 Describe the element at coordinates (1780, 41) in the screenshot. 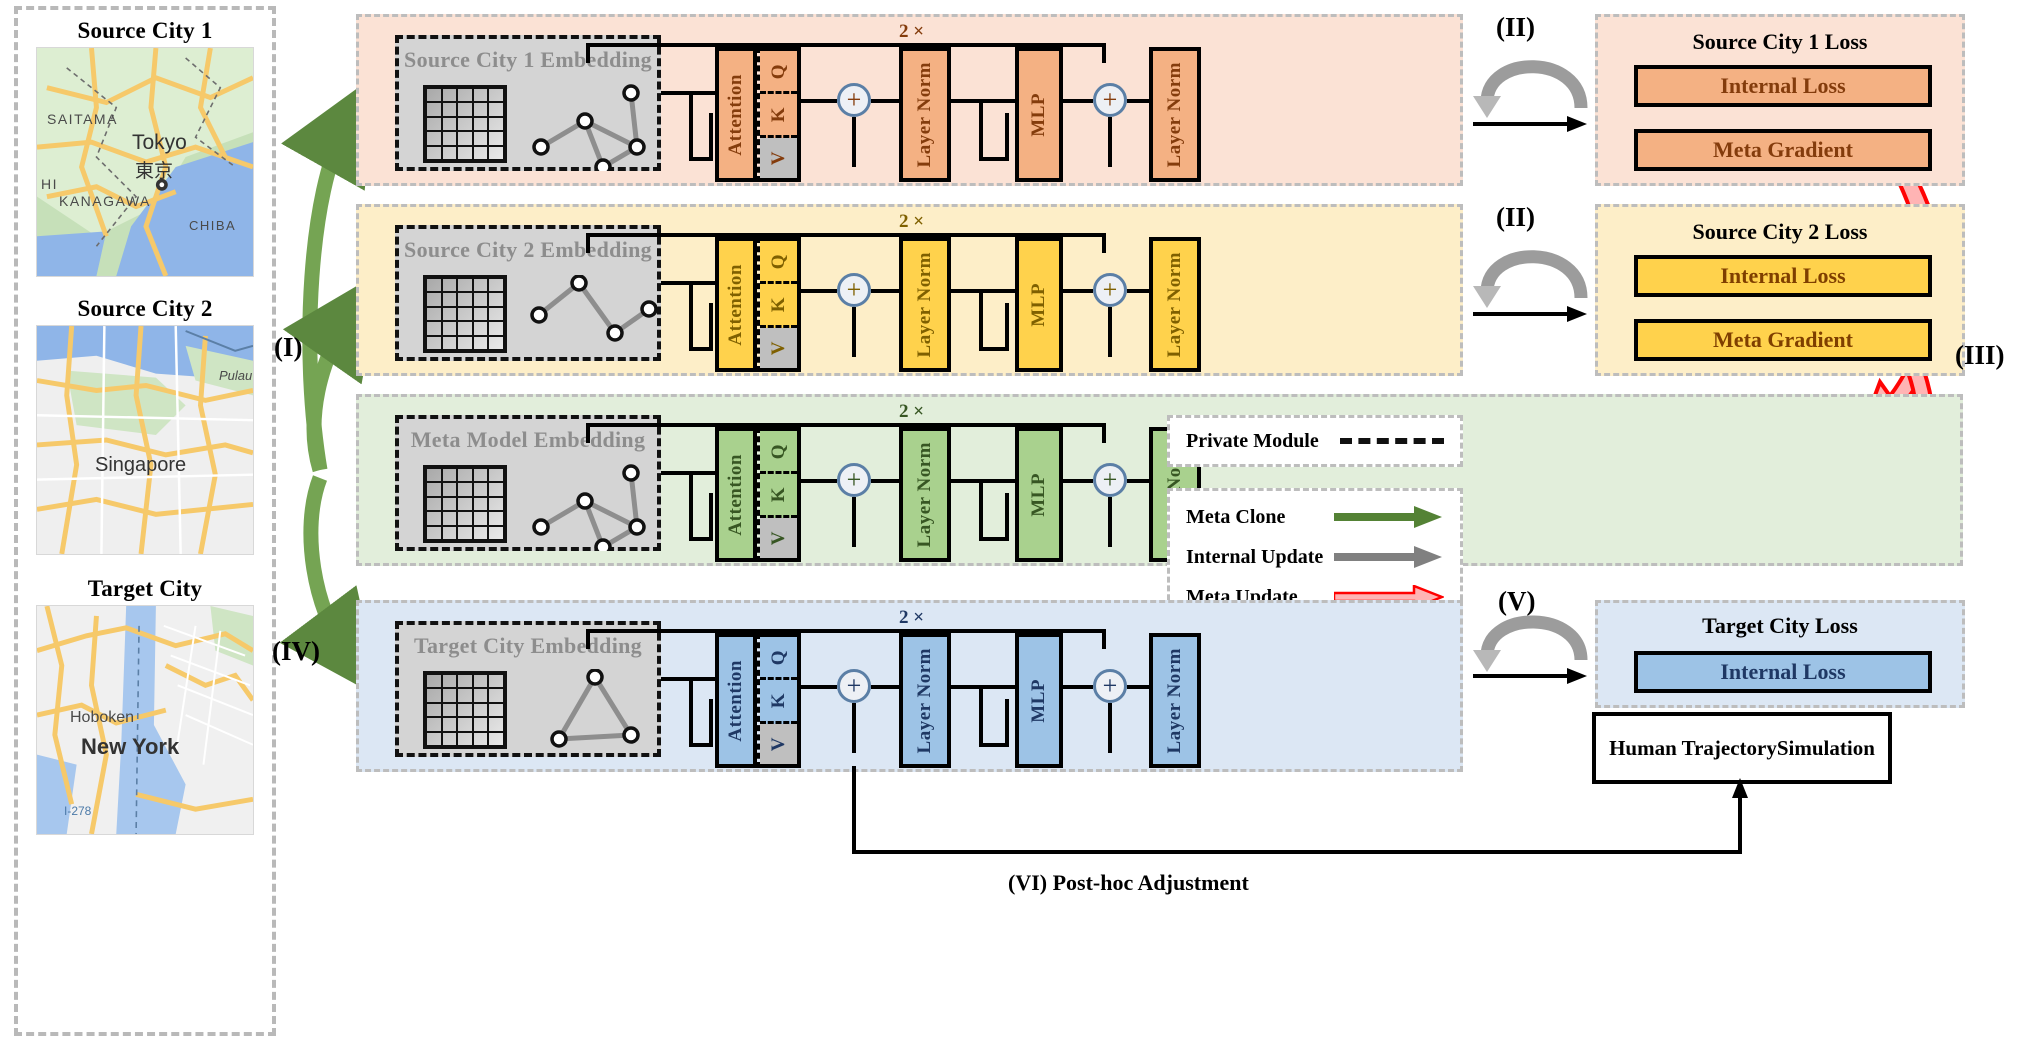

I see `loss-title: Source City 1 Loss` at that location.